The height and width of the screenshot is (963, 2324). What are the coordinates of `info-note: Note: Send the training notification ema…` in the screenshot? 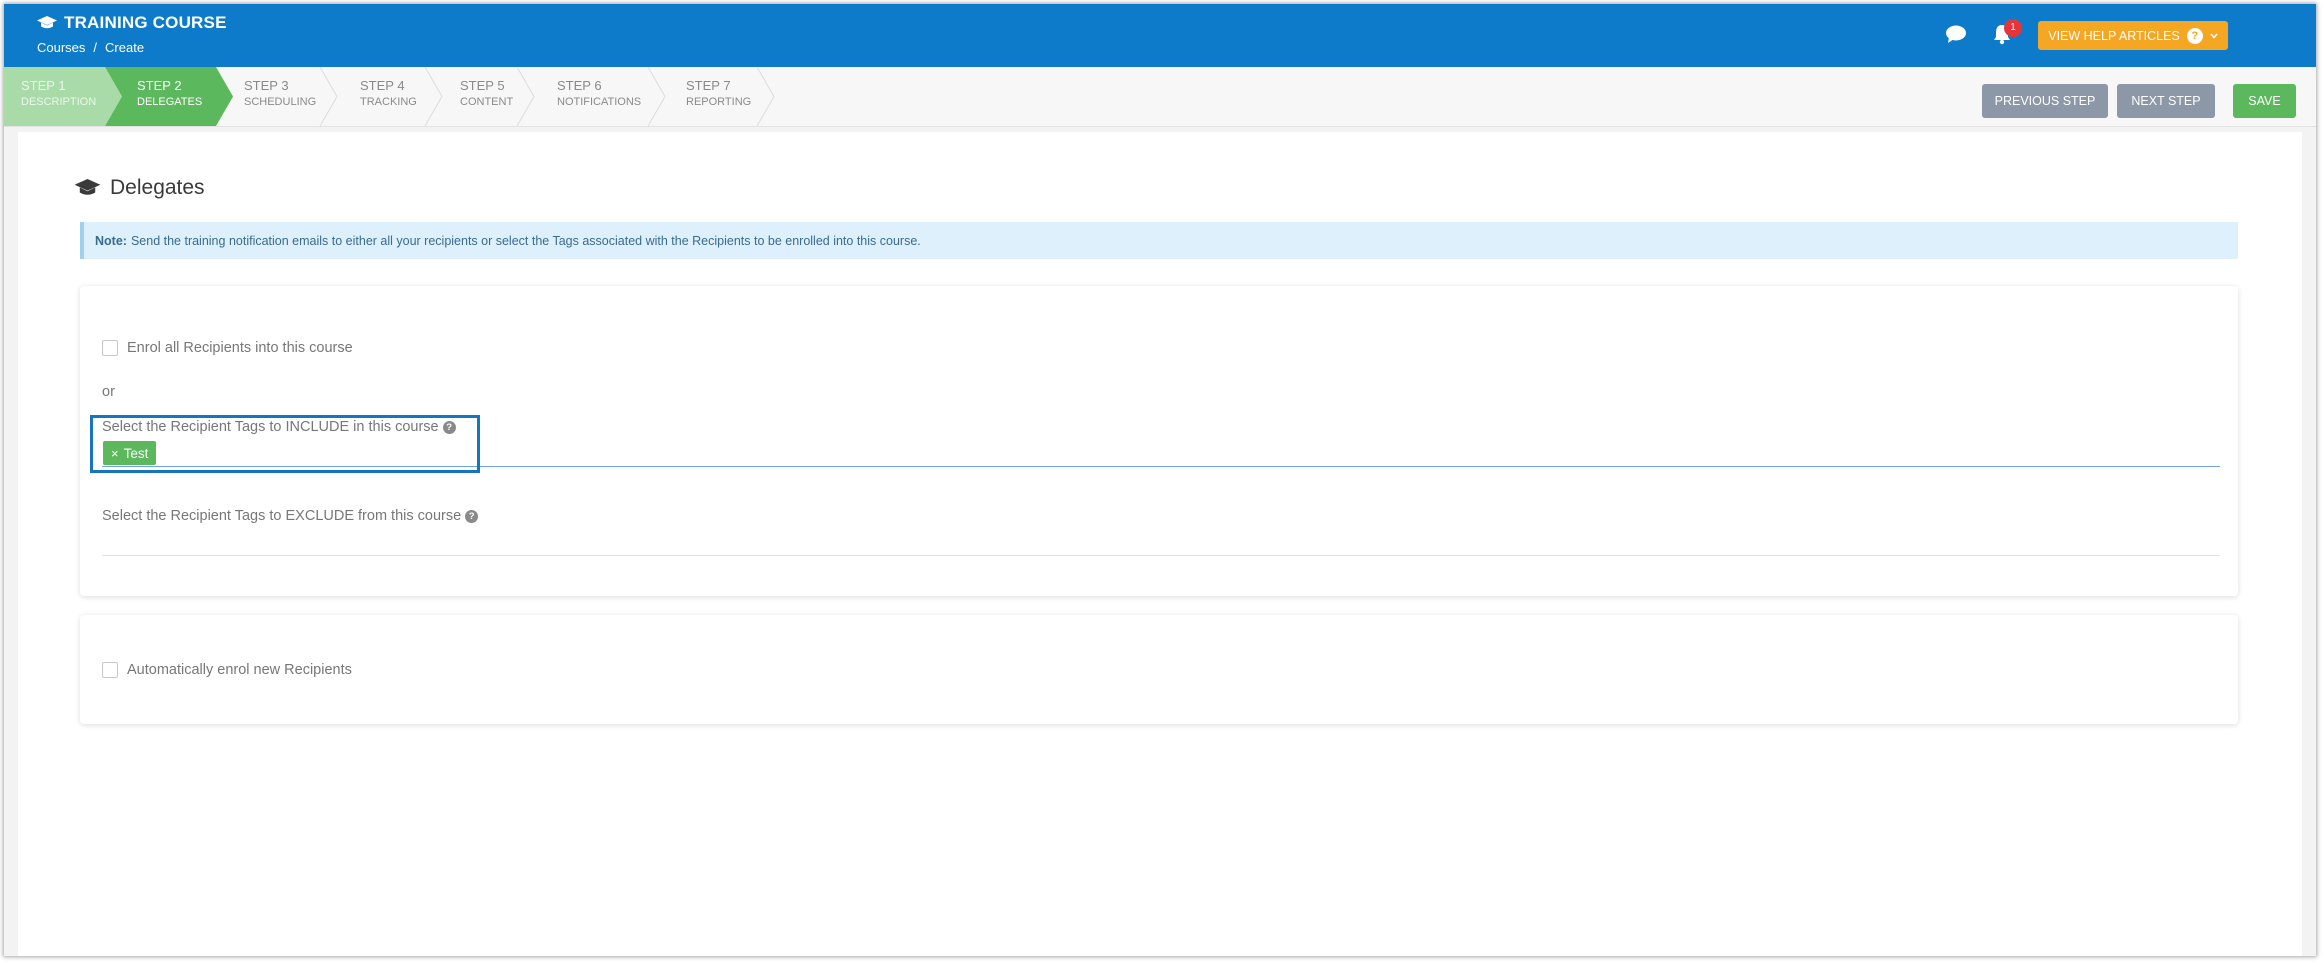 It's located at (1159, 240).